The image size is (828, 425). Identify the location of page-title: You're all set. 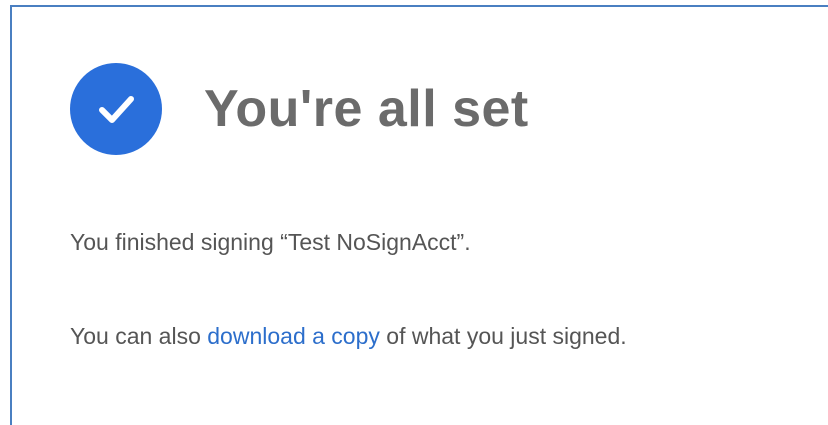
(366, 109).